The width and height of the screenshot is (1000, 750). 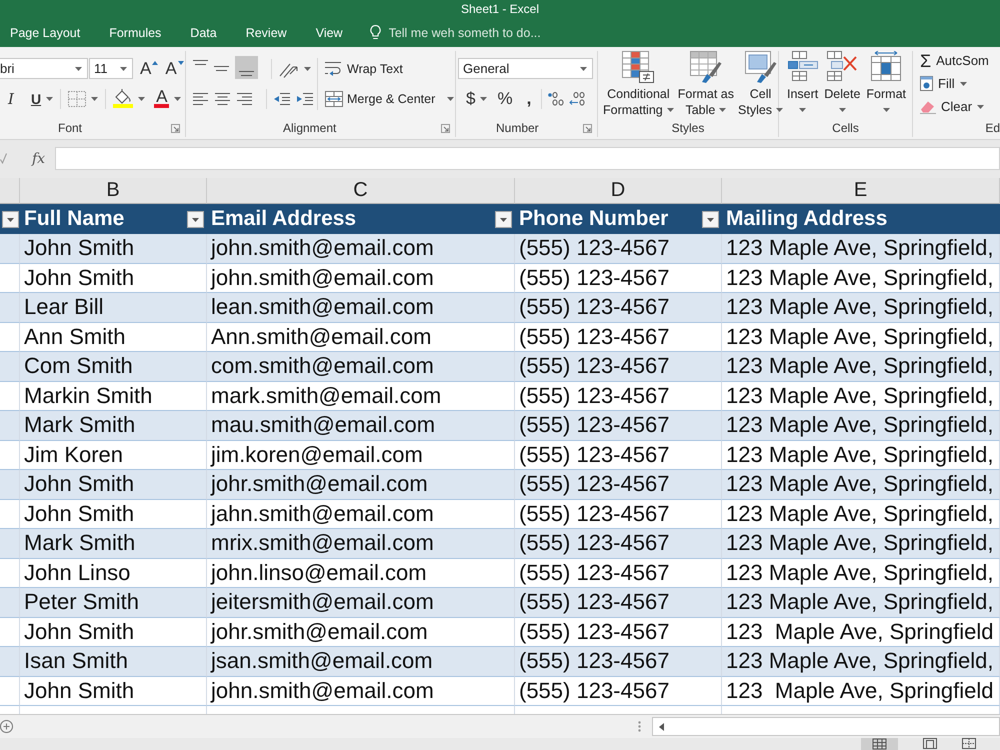 I want to click on underline-button: U, so click(x=36, y=98).